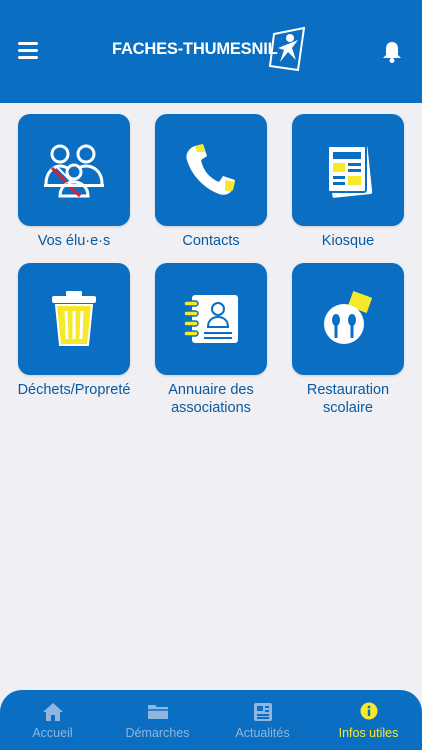 This screenshot has height=750, width=422. Describe the element at coordinates (157, 712) in the screenshot. I see `folder-icon` at that location.